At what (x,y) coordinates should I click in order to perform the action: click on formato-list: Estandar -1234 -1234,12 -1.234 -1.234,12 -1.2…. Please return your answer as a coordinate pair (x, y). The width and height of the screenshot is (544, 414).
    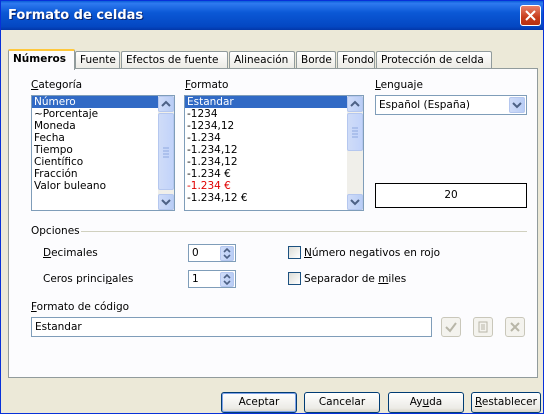
    Looking at the image, I should click on (274, 153).